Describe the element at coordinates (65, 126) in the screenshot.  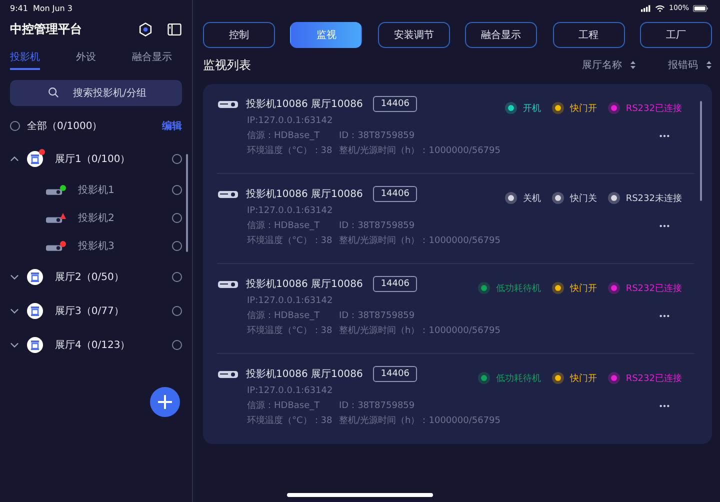
I see `all-label: 全部（0/1000）` at that location.